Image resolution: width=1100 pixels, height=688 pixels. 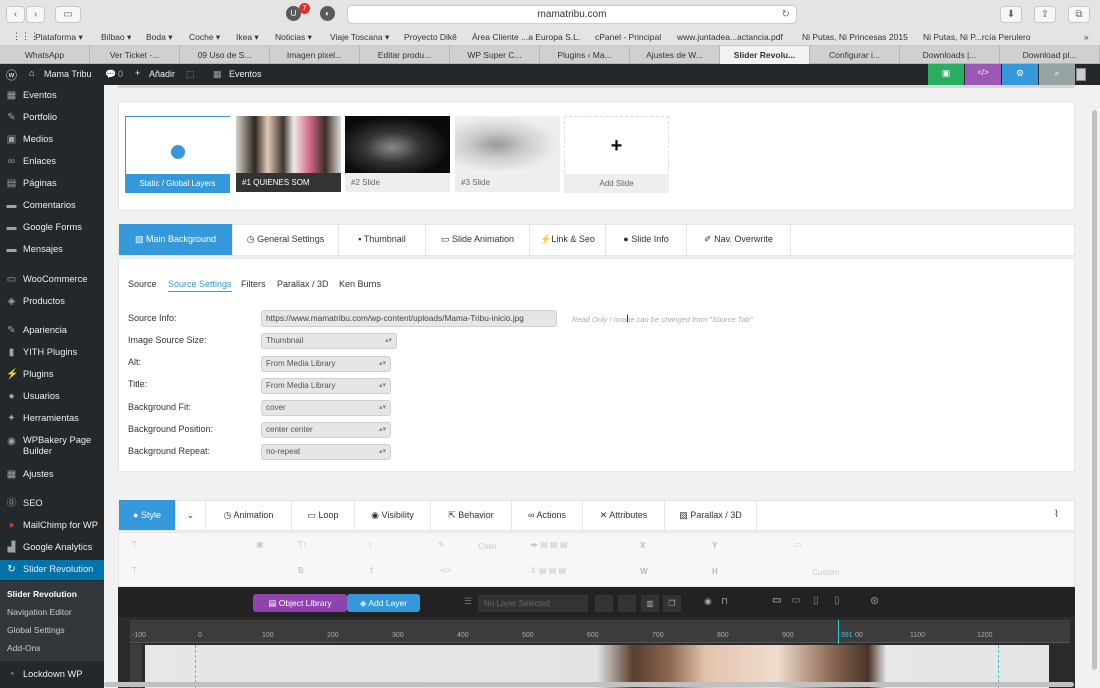 What do you see at coordinates (52, 184) in the screenshot?
I see `sidebar-item-paginas: ▤ Páginas` at bounding box center [52, 184].